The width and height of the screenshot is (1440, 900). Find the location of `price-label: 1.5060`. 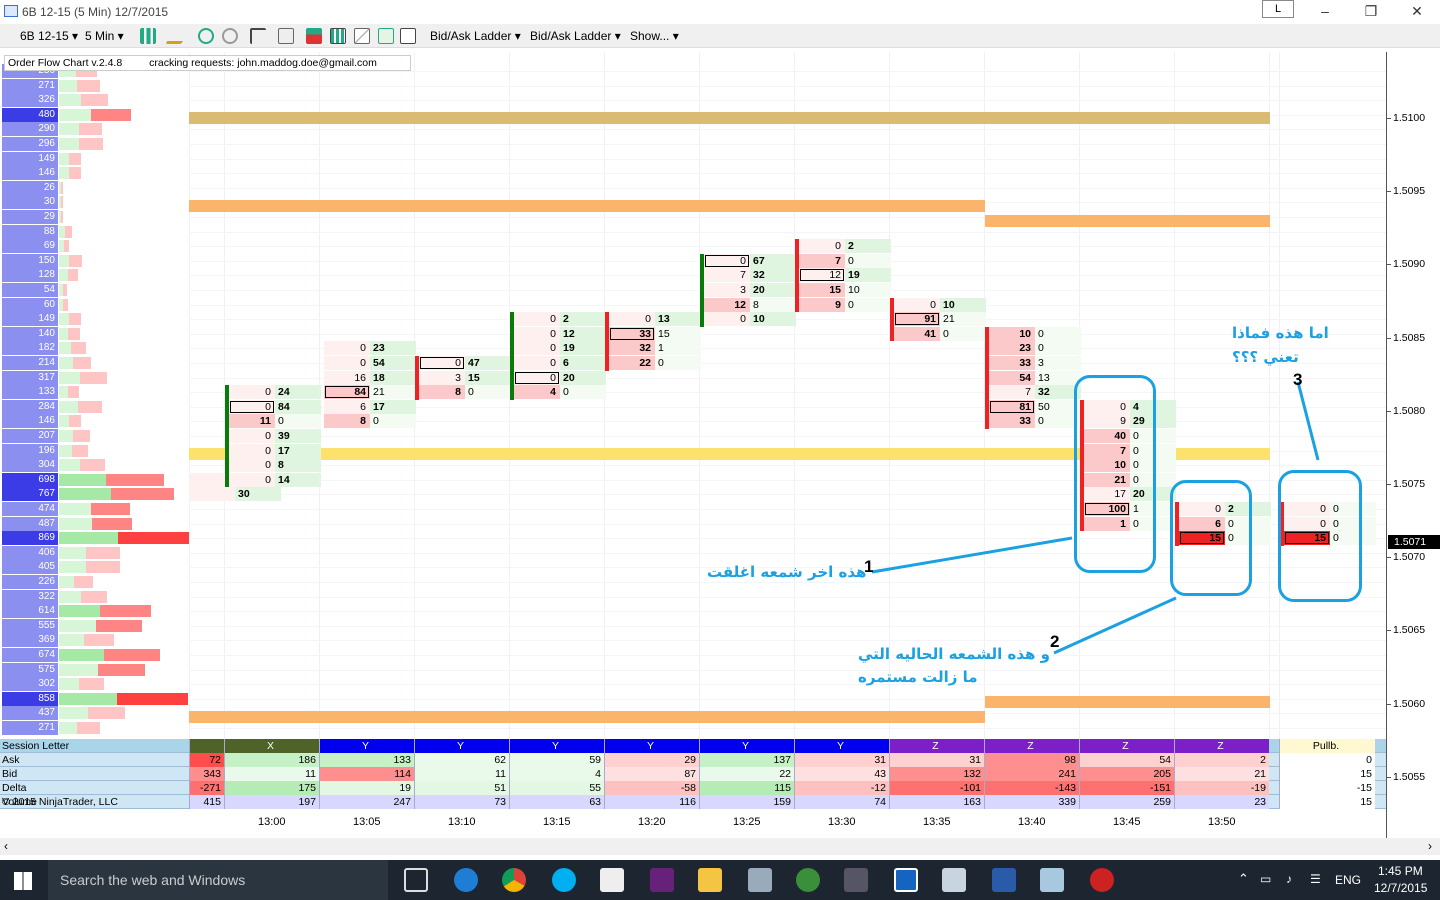

price-label: 1.5060 is located at coordinates (1409, 703).